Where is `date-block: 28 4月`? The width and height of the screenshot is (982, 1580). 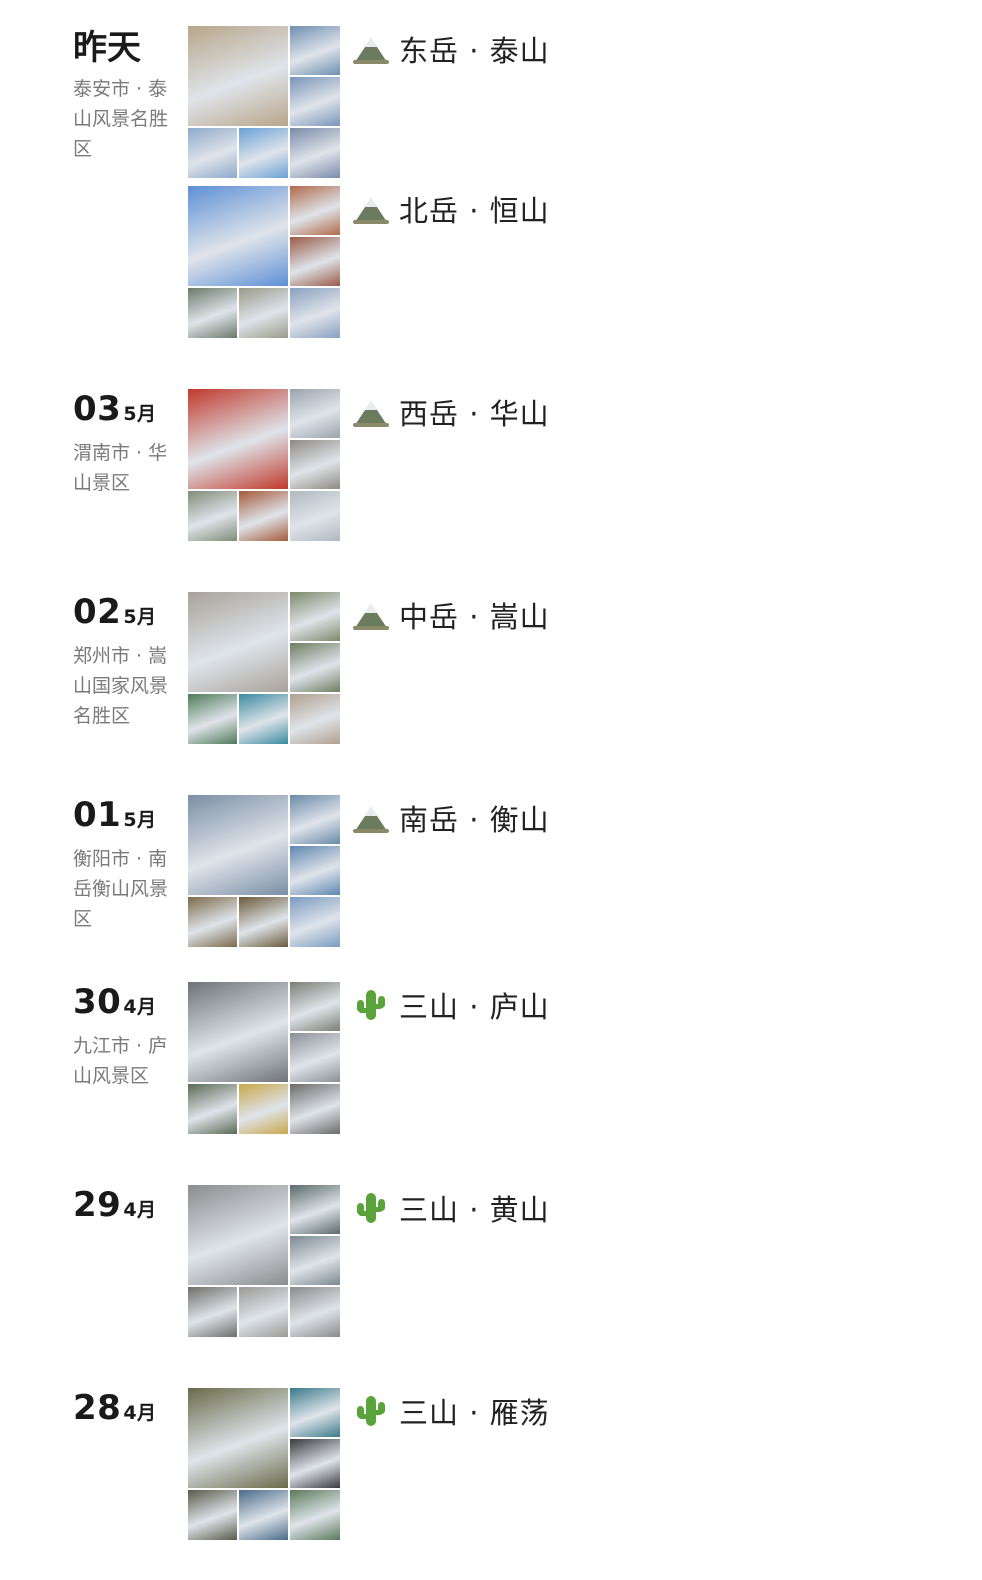
date-block: 28 4月 is located at coordinates (128, 1410).